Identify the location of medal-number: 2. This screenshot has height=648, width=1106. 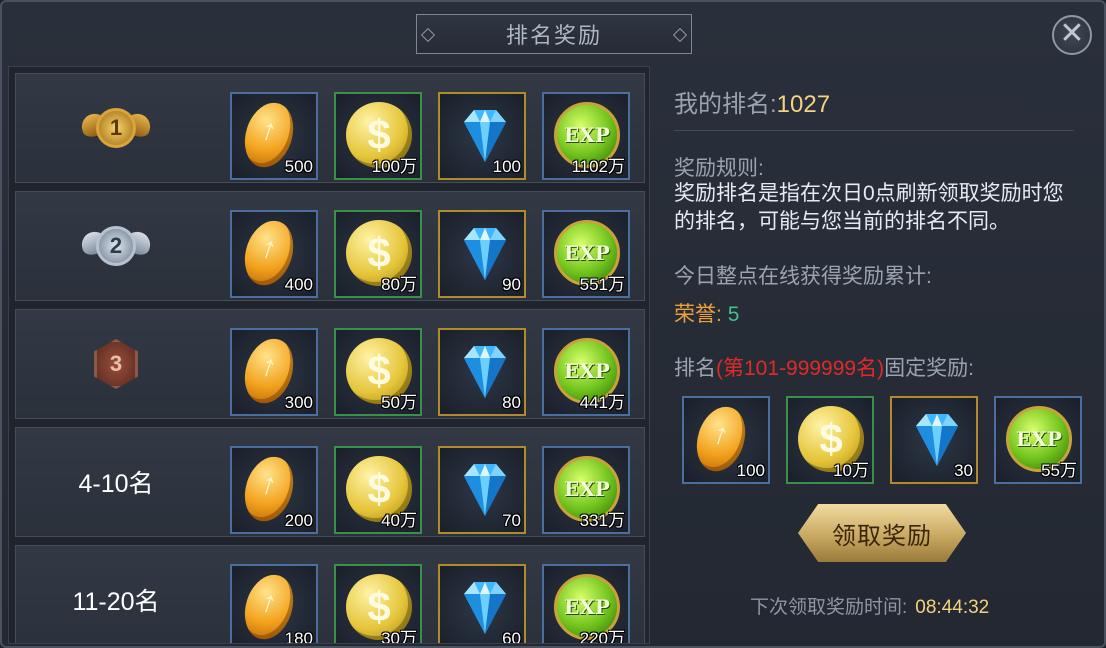
(116, 246).